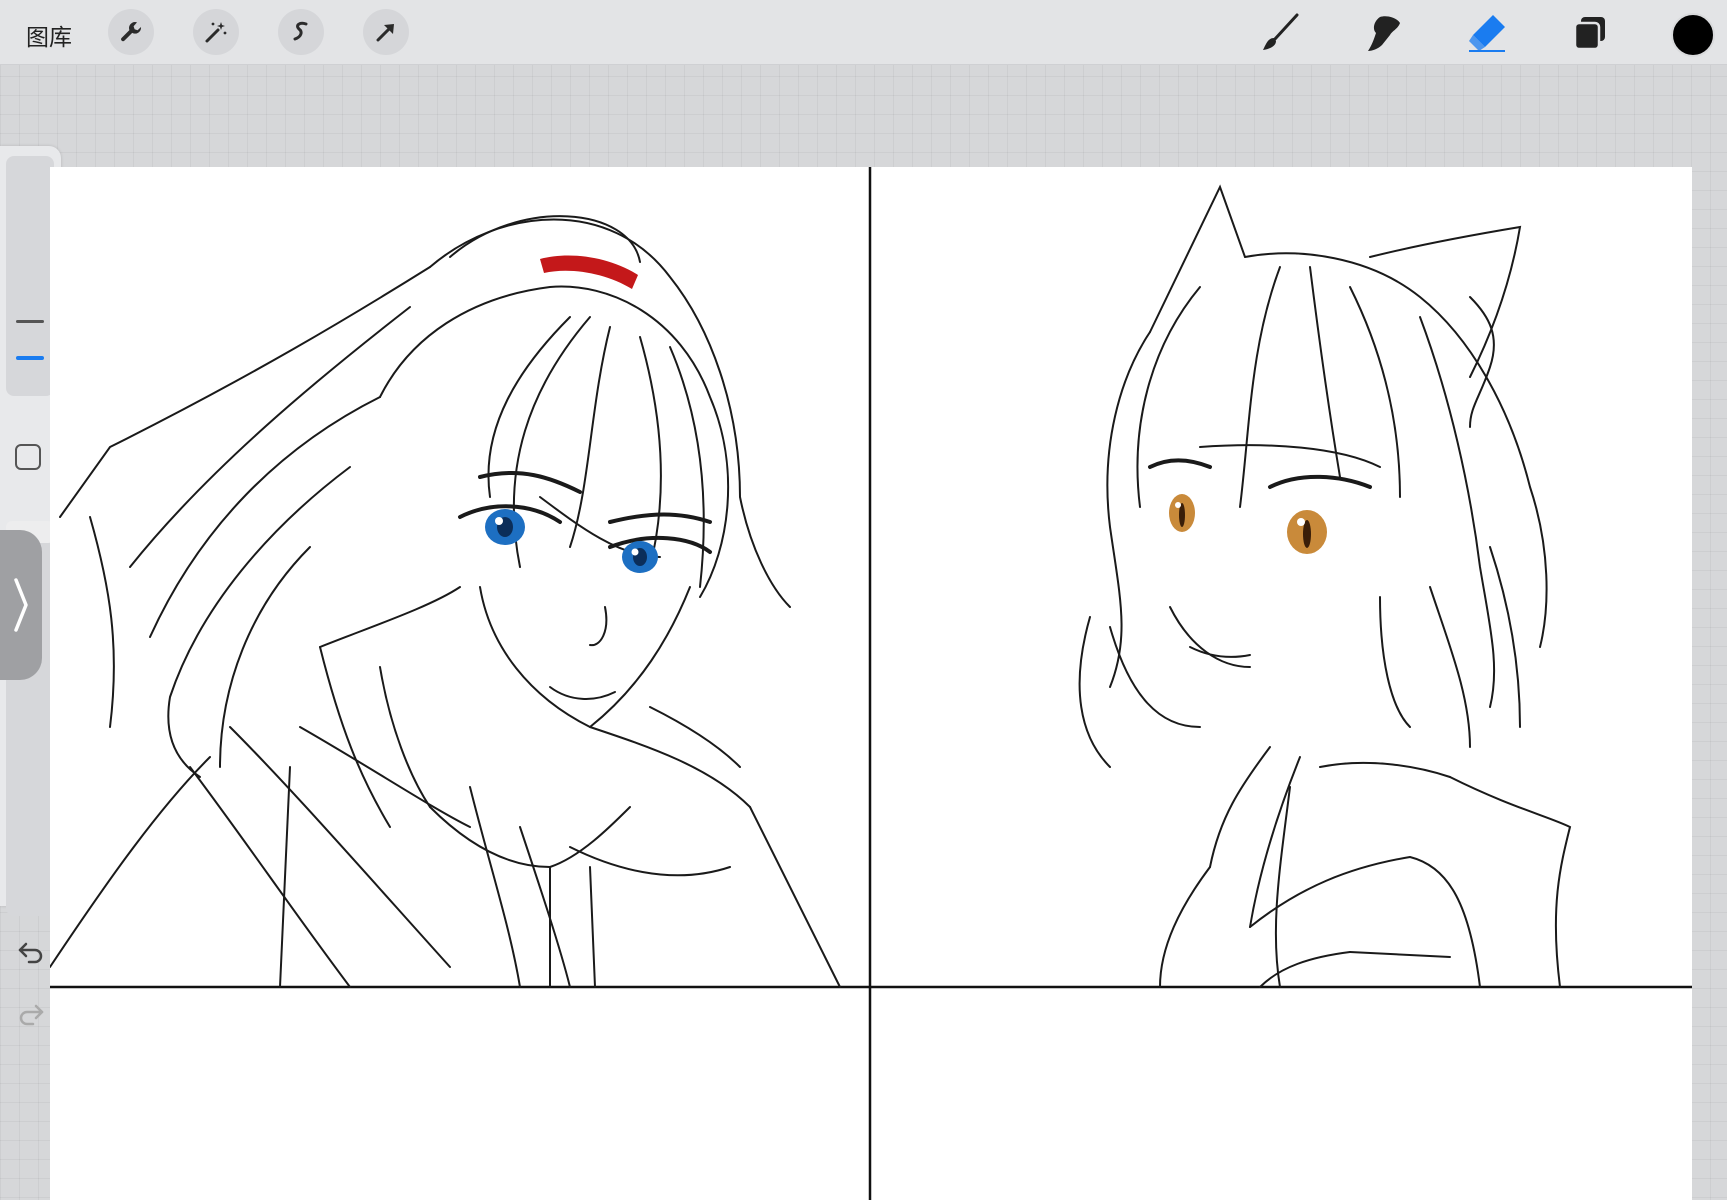 This screenshot has width=1727, height=1200. I want to click on brush-size-slider, so click(30, 276).